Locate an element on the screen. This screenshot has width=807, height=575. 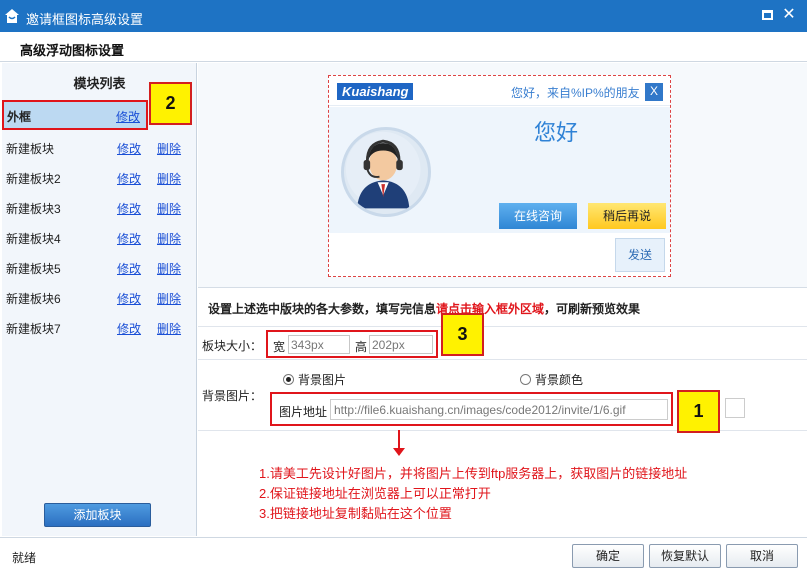
red-arrow-shaft is located at coordinates (399, 440).